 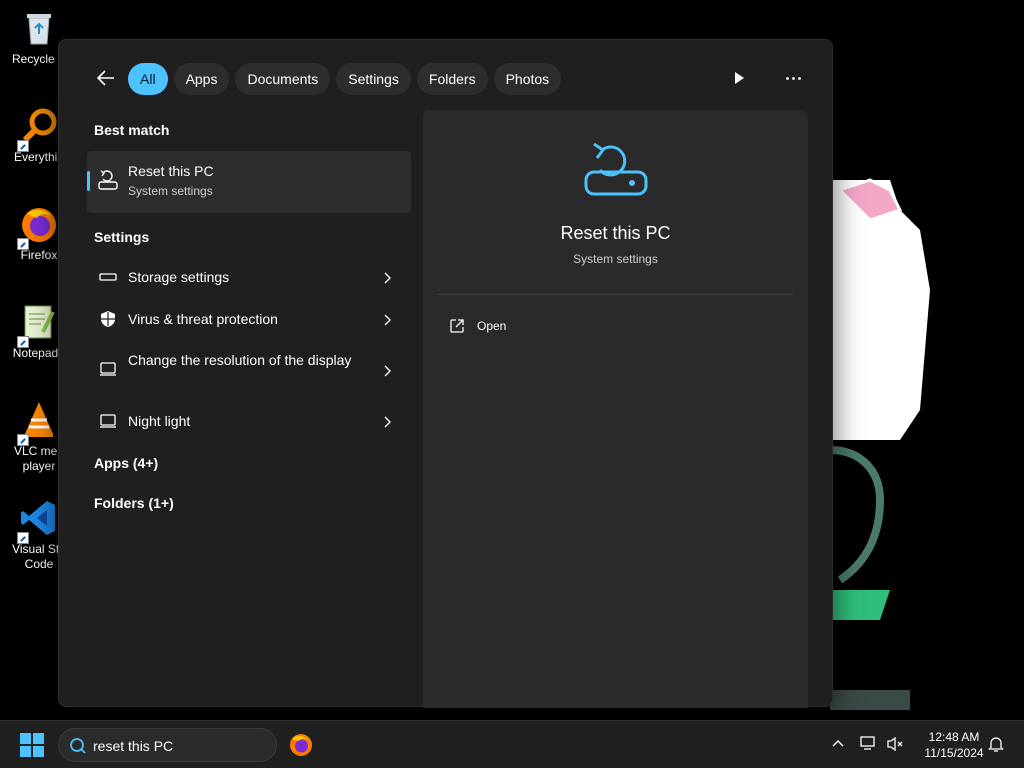 I want to click on recycle-bin-icon, so click(x=39, y=28).